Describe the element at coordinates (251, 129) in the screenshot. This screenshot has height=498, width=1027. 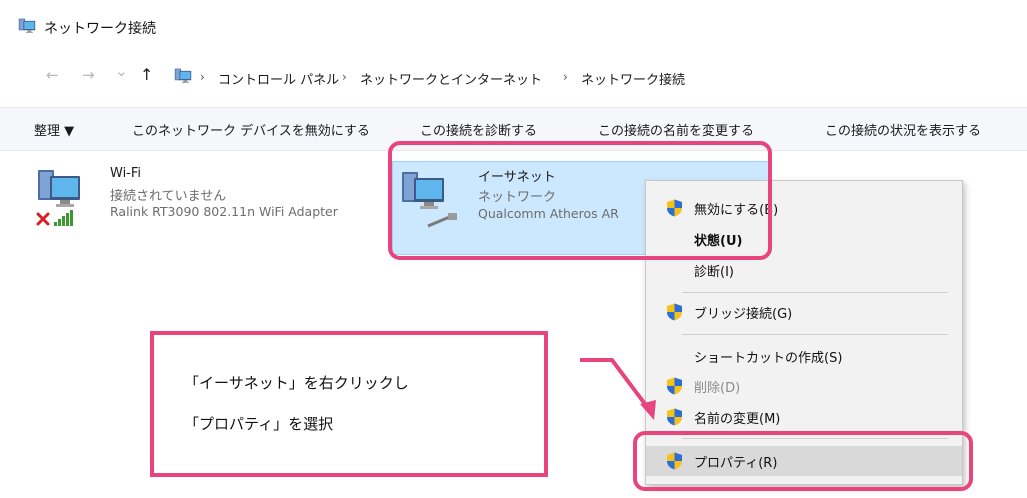
I see `disable-device-button: このネットワーク デバイスを無効にする` at that location.